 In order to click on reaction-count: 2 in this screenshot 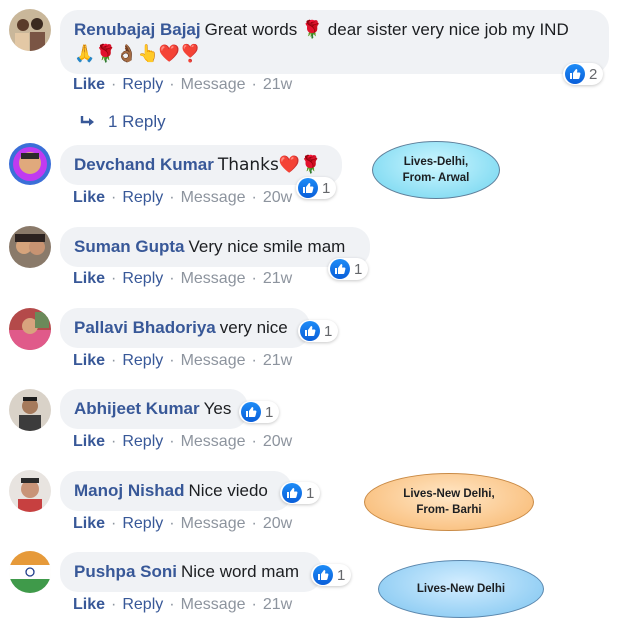, I will do `click(583, 74)`.